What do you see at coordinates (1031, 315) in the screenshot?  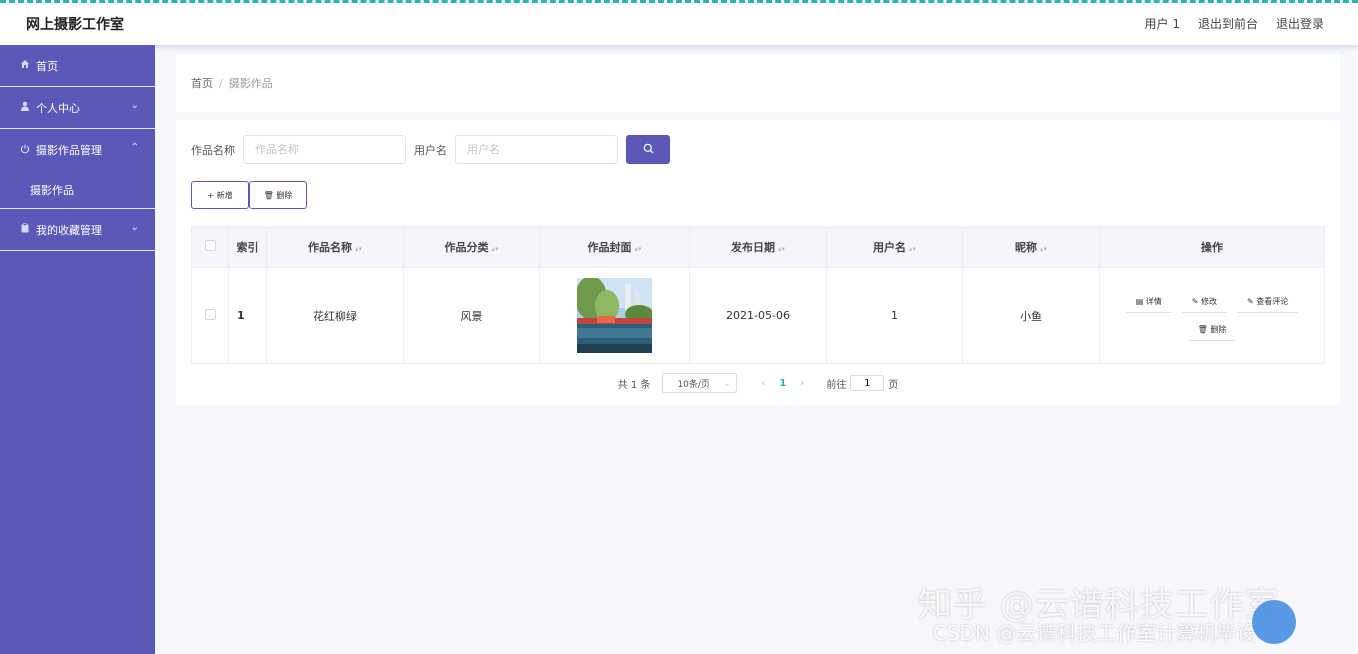 I see `row-nickname: 小鱼` at bounding box center [1031, 315].